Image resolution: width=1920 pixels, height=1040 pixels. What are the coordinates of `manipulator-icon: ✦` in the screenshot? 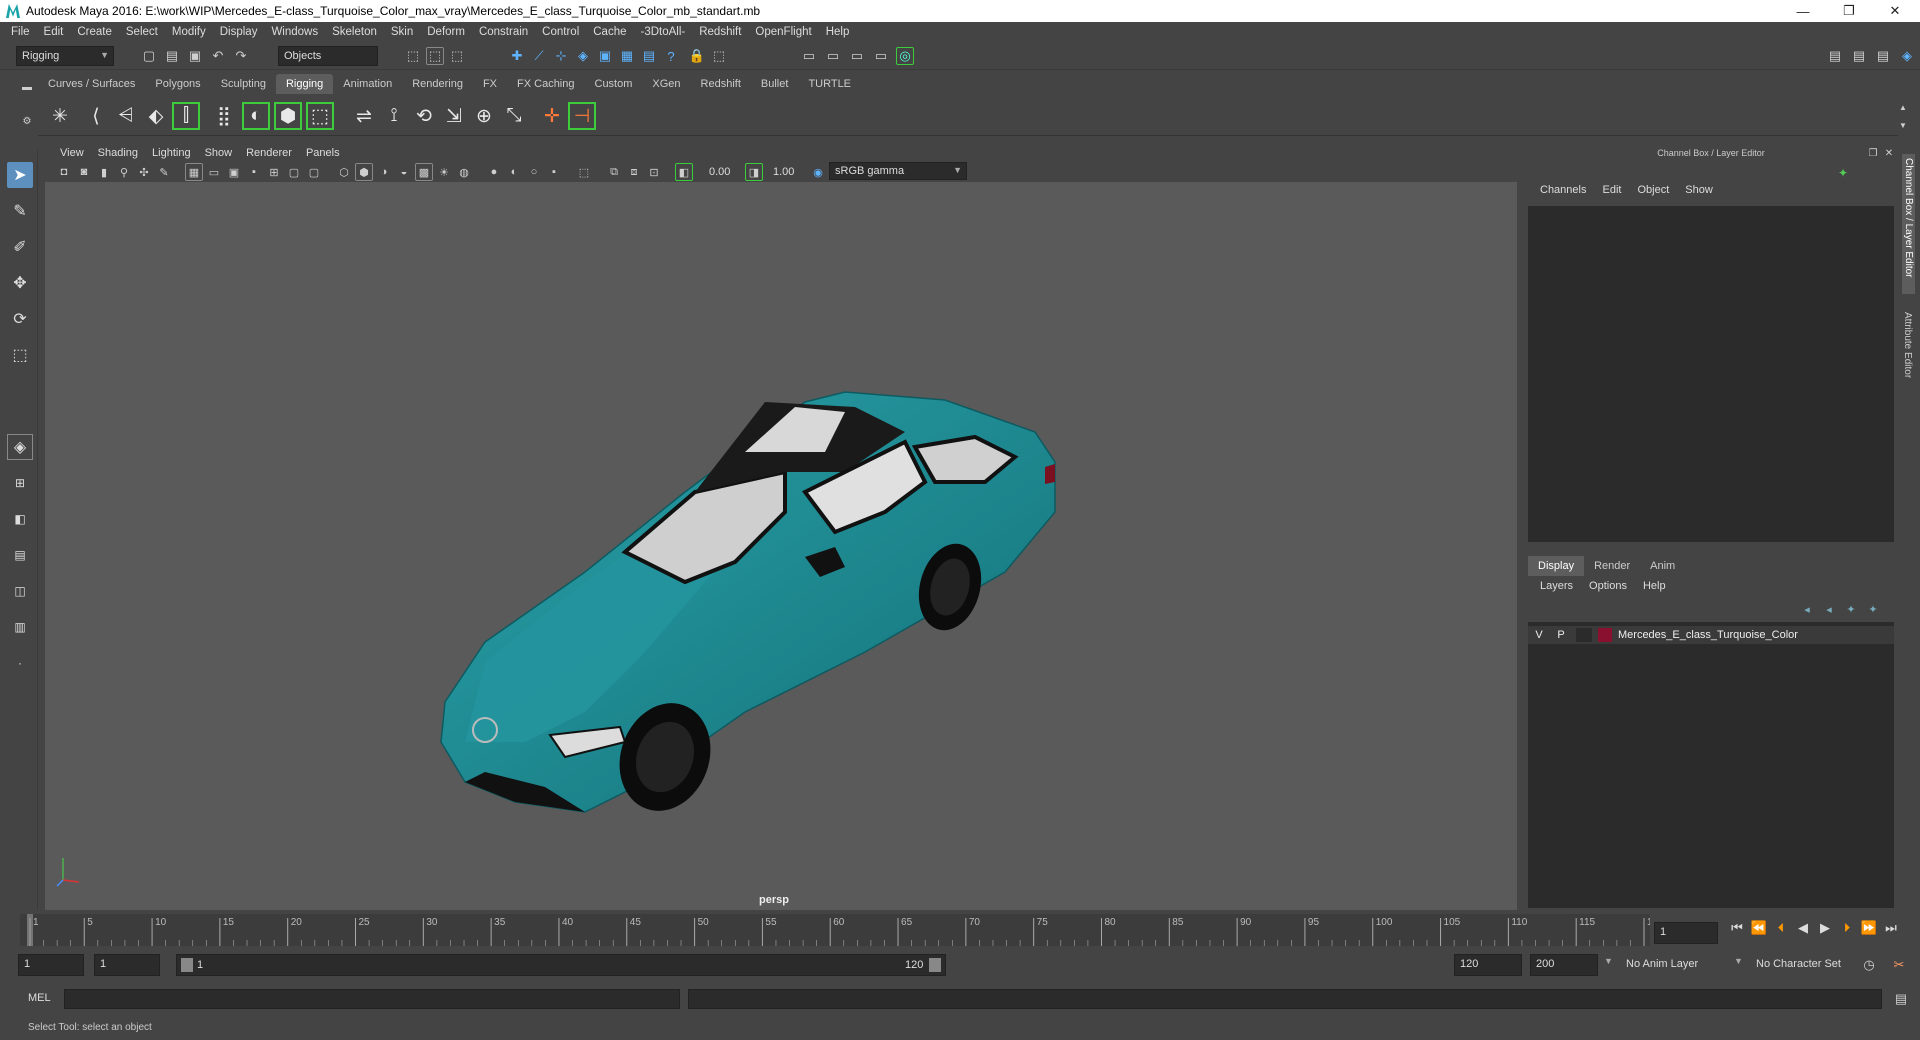 It's located at (1843, 173).